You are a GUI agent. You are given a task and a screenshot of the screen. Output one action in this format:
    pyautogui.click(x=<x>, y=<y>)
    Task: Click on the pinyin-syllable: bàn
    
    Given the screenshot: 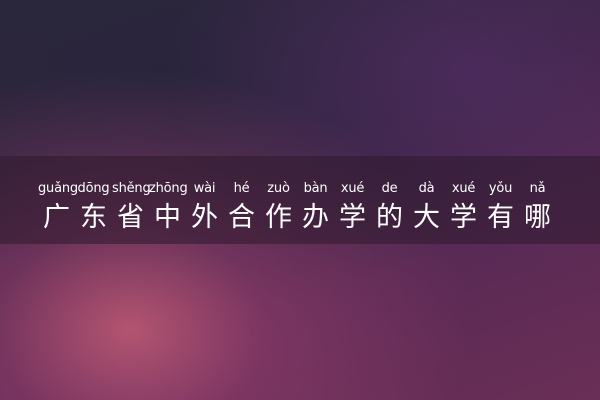 What is the action you would take?
    pyautogui.click(x=315, y=188)
    